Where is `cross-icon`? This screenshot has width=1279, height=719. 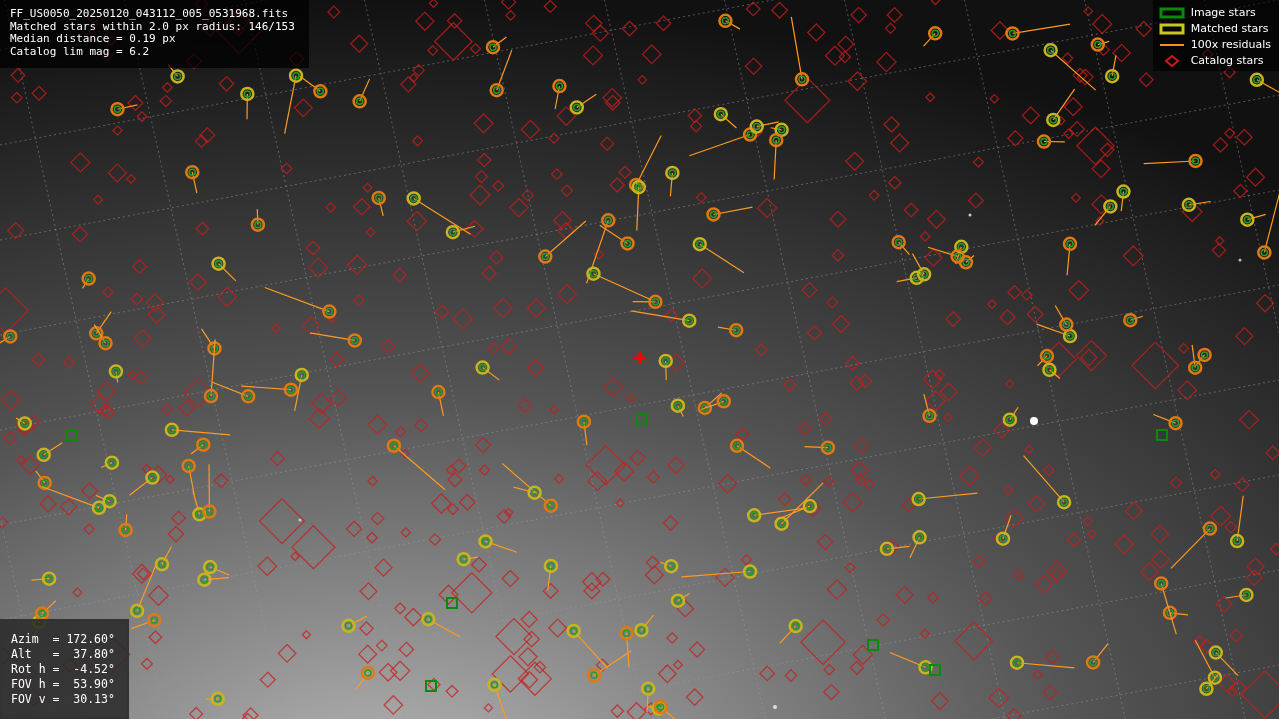
cross-icon is located at coordinates (640, 358).